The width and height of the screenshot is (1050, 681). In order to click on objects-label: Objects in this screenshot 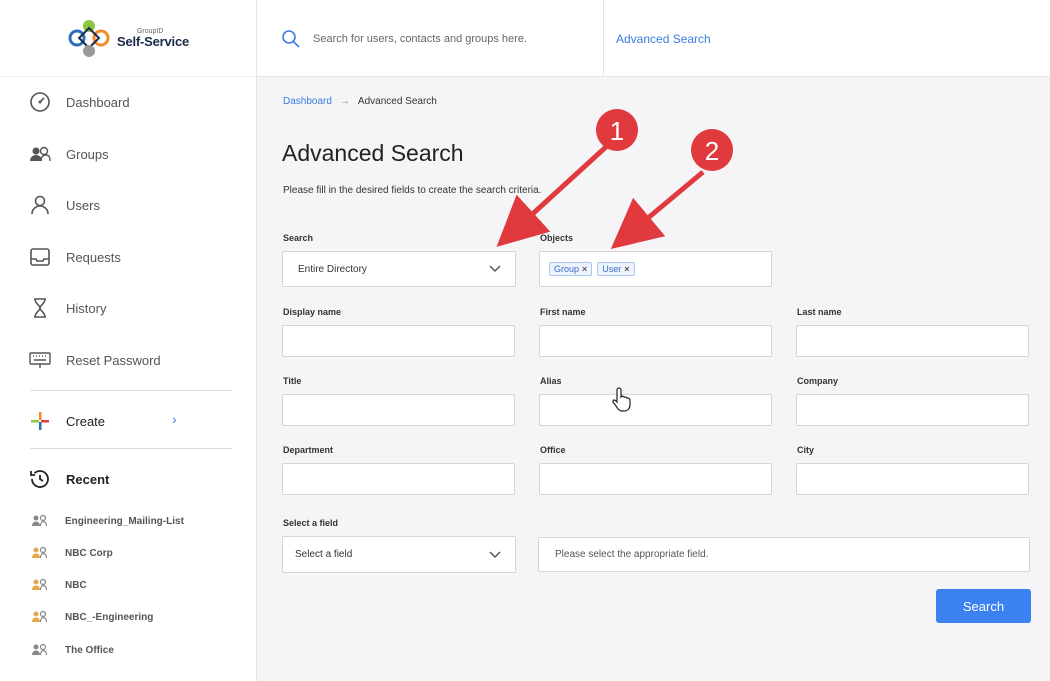, I will do `click(557, 238)`.